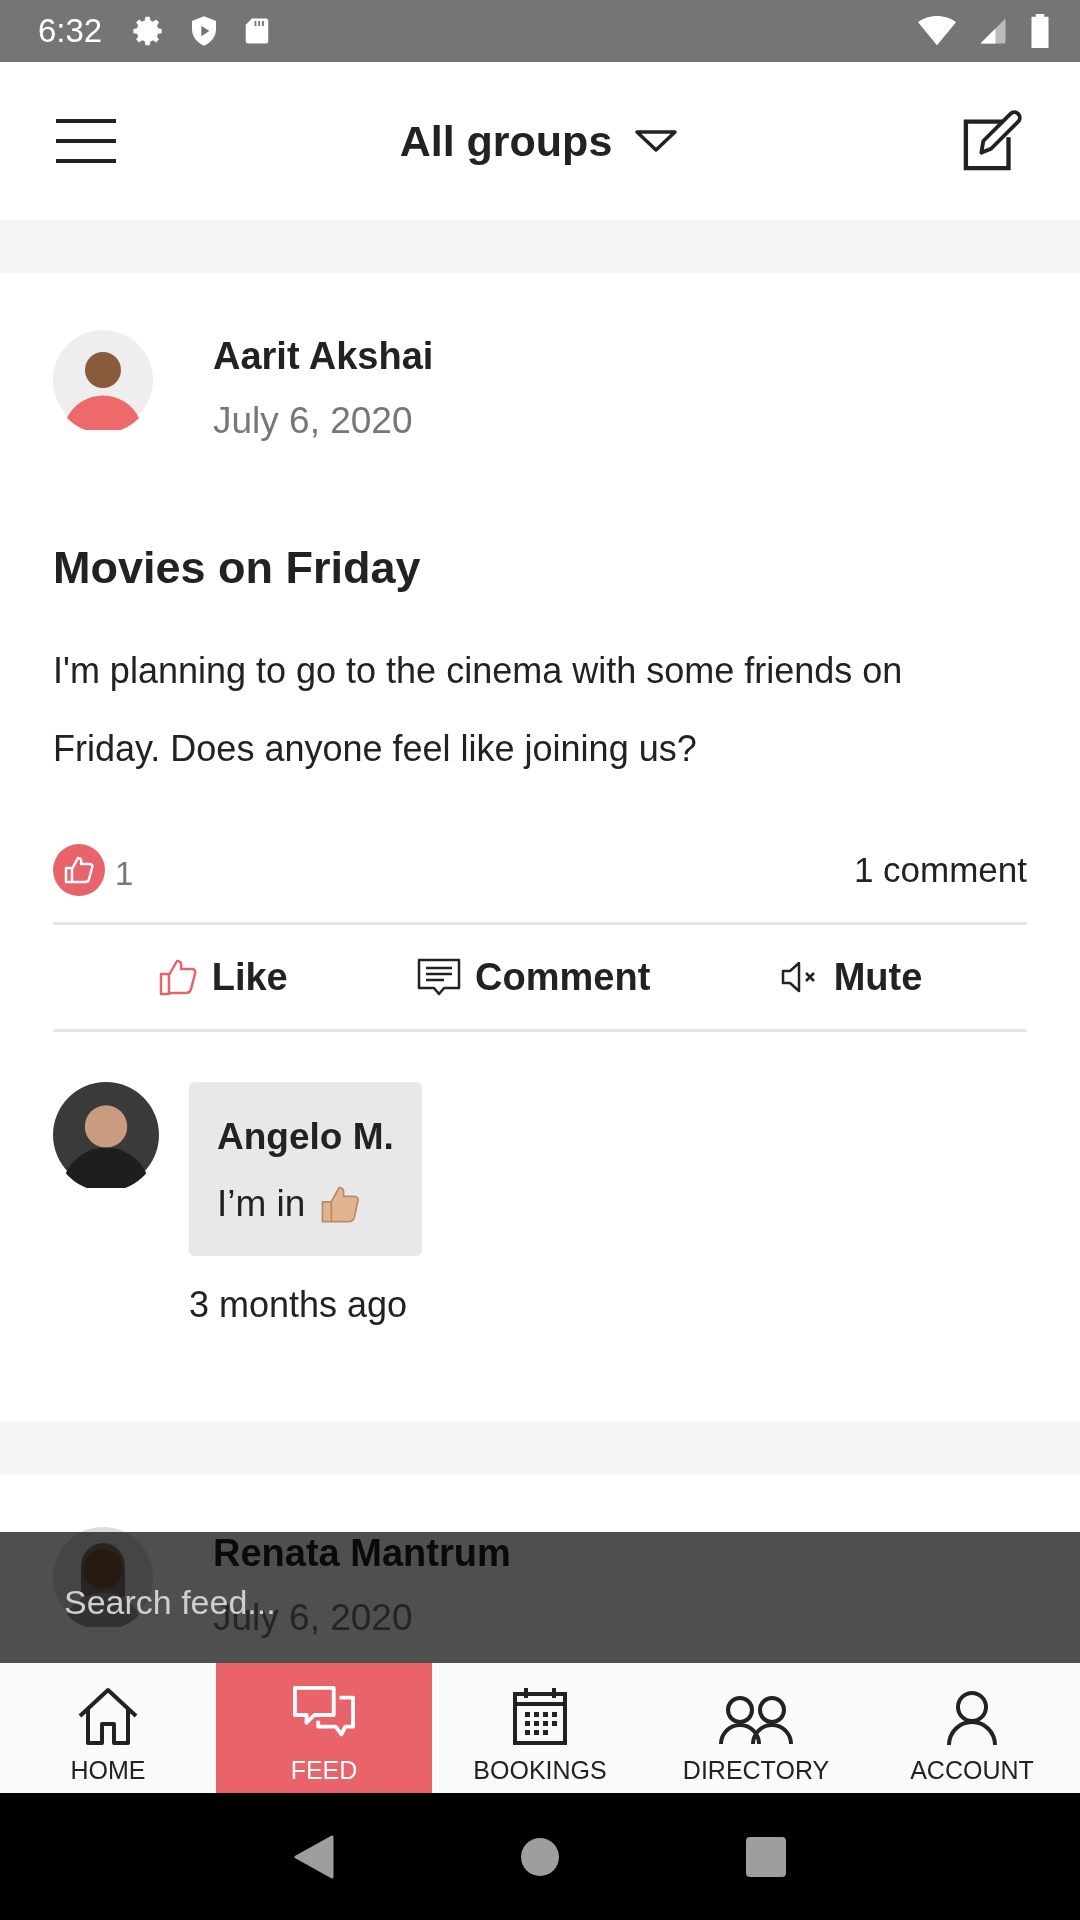 The image size is (1080, 1920). I want to click on menu-icon, so click(86, 141).